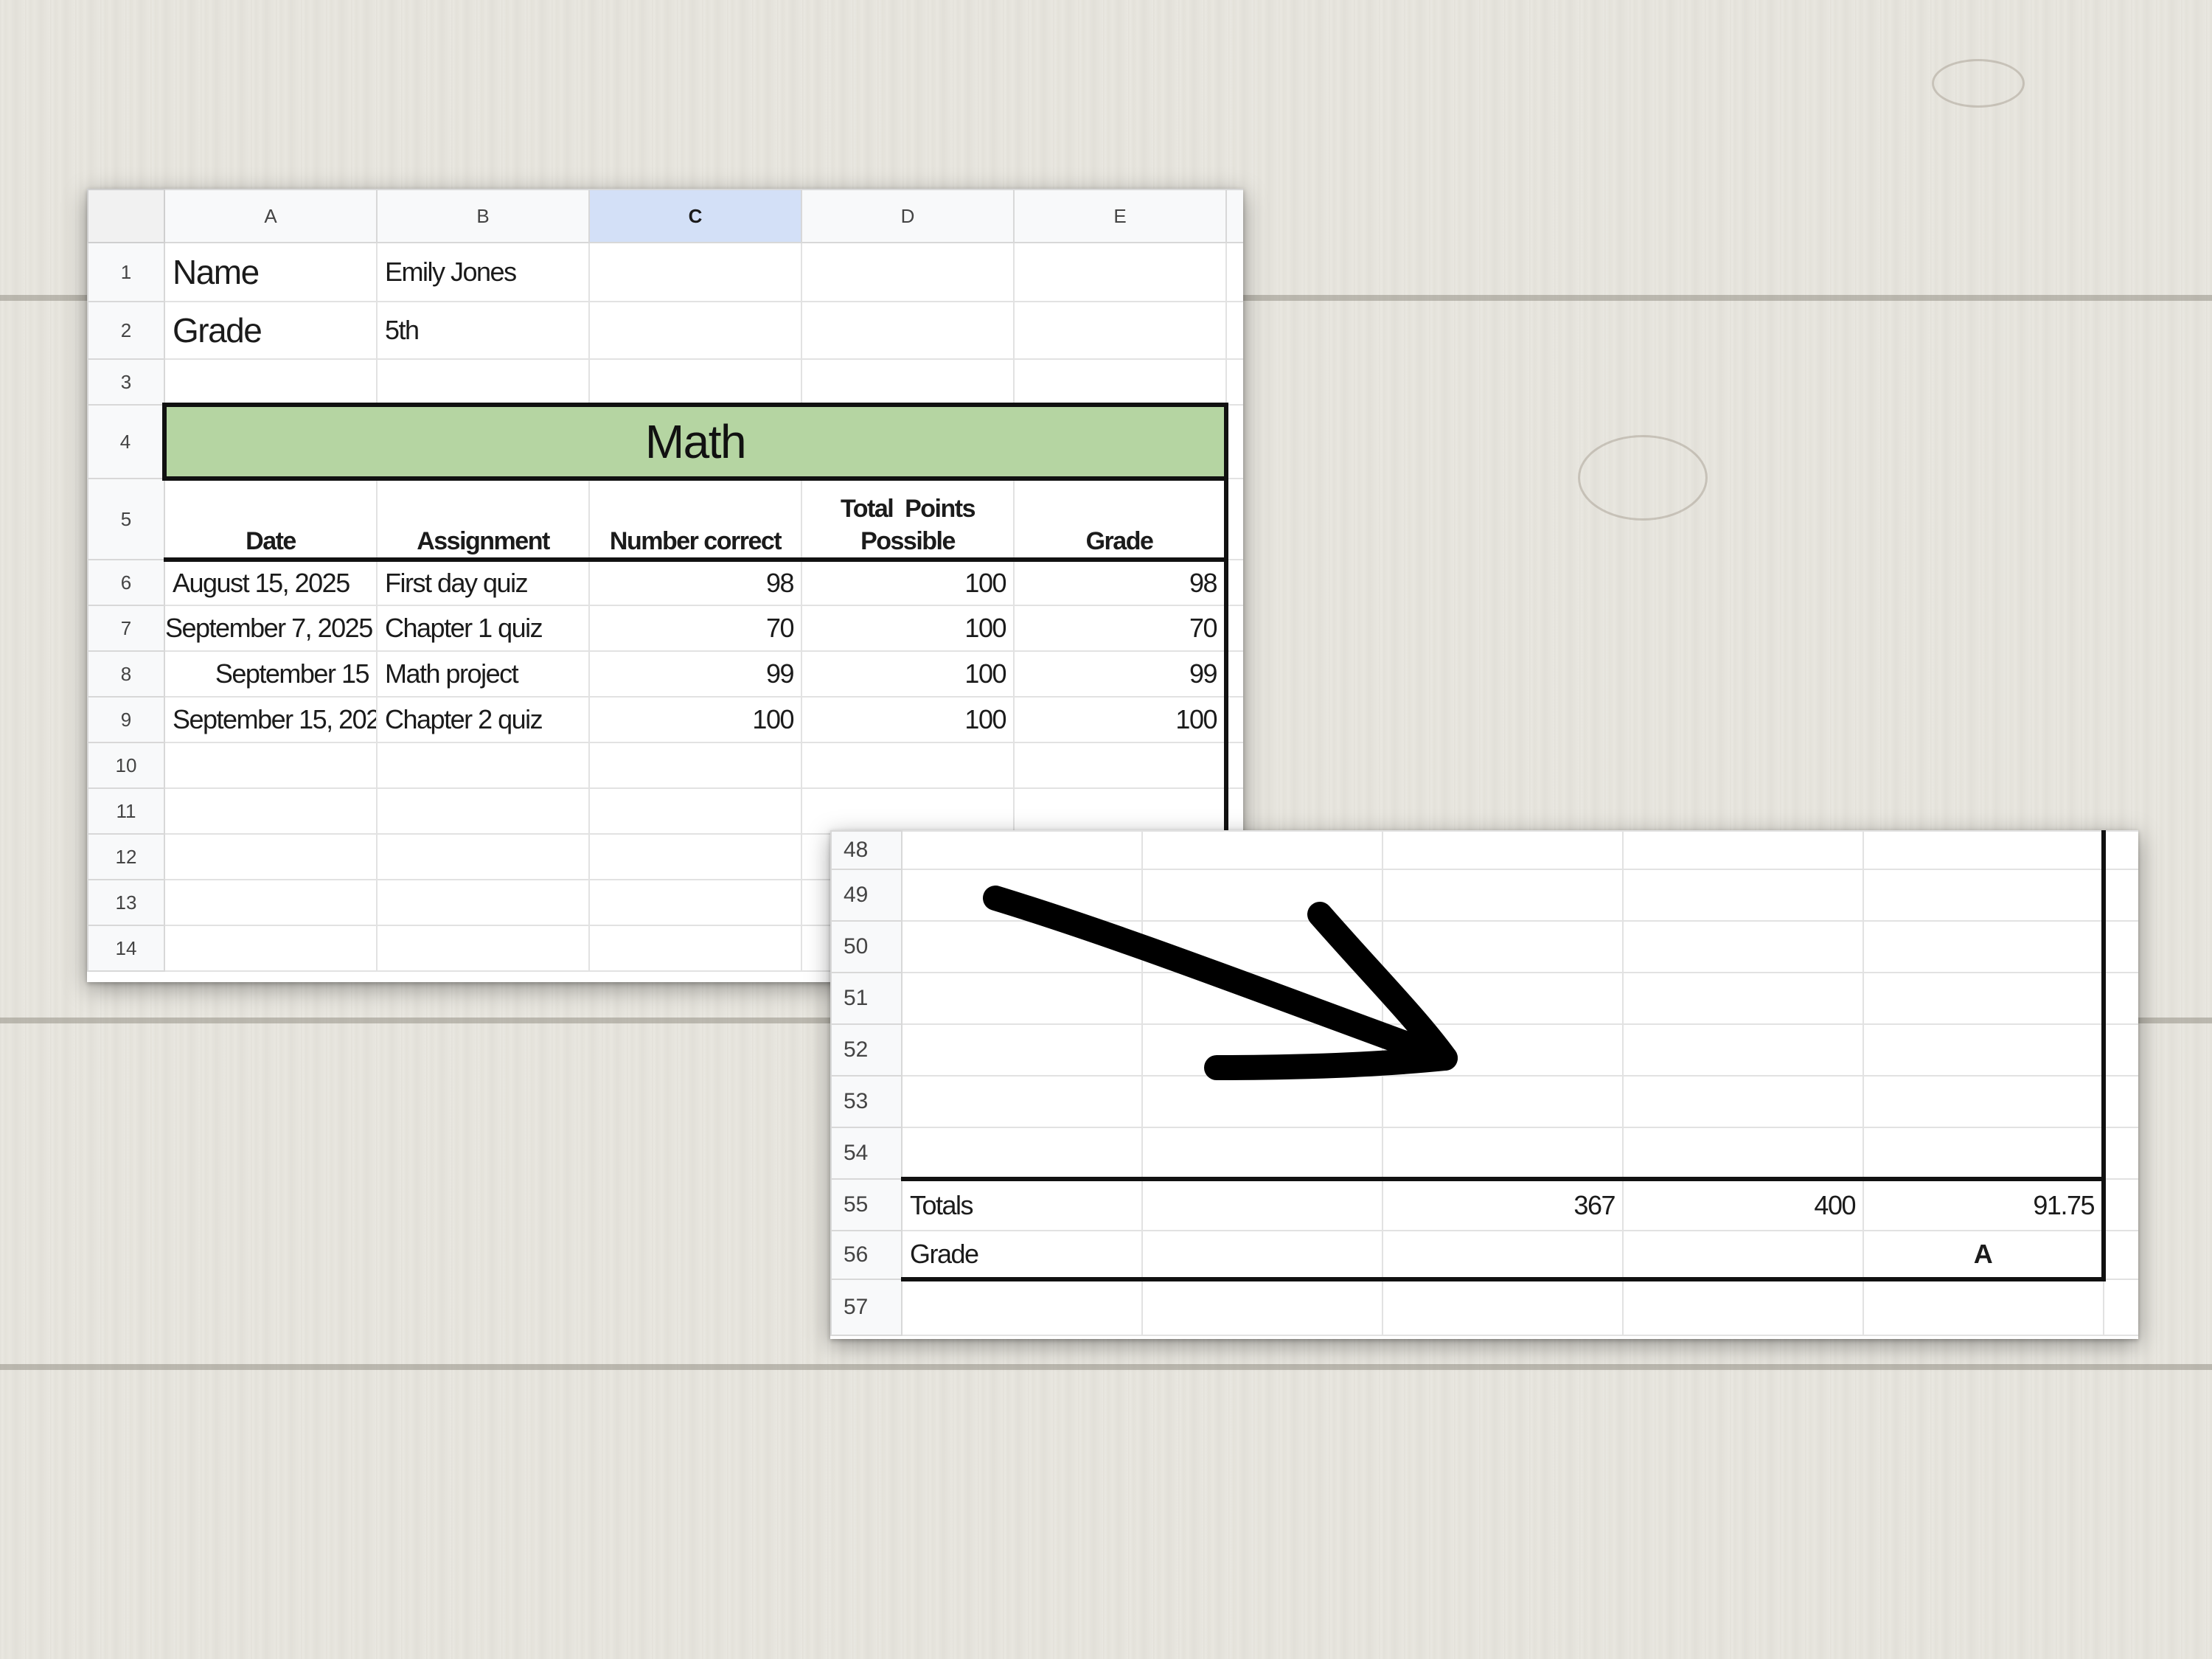 The height and width of the screenshot is (1659, 2212). I want to click on row-number: 2, so click(126, 330).